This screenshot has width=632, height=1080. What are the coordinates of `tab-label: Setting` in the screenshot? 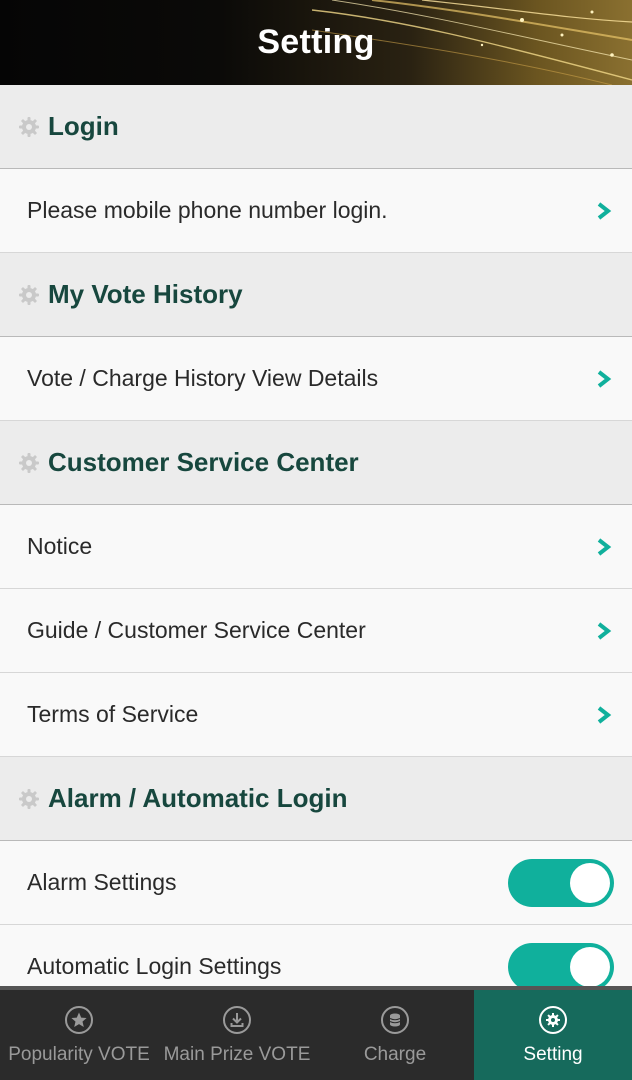 It's located at (553, 1054).